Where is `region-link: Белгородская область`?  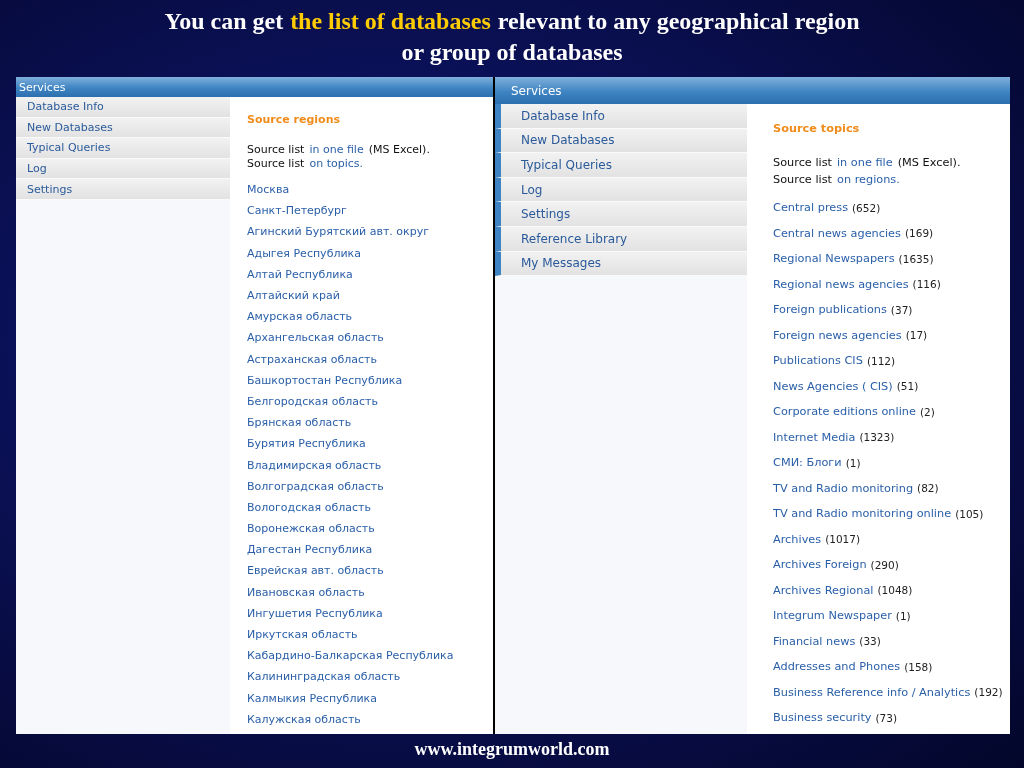
region-link: Белгородская область is located at coordinates (312, 401).